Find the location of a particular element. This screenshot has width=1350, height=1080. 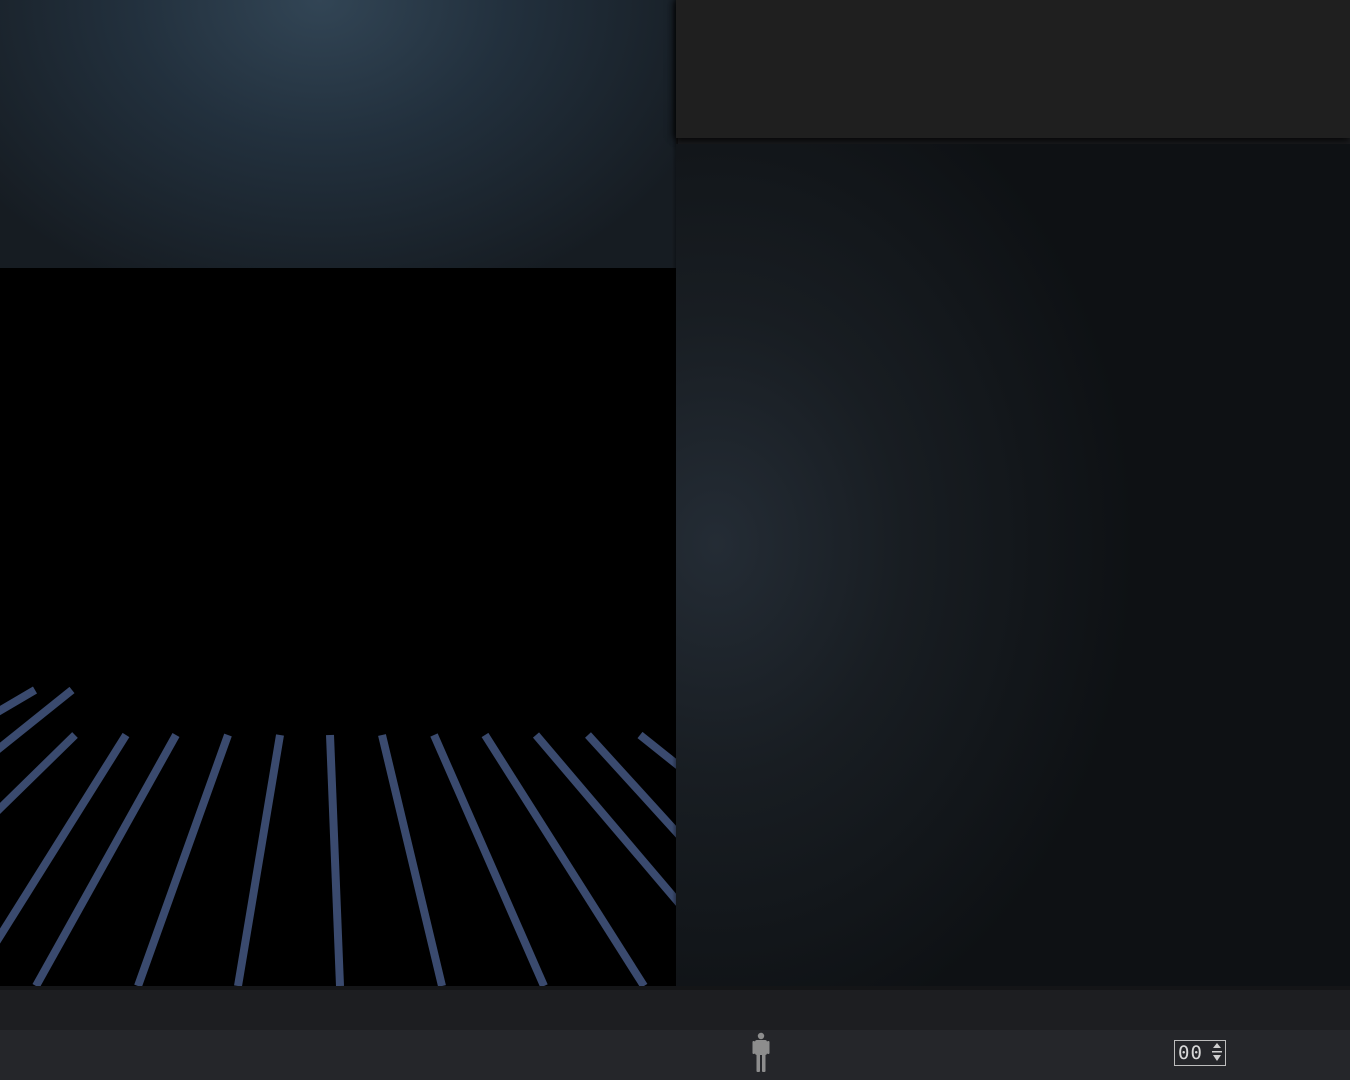

counter-value: 00 is located at coordinates (1190, 1053).